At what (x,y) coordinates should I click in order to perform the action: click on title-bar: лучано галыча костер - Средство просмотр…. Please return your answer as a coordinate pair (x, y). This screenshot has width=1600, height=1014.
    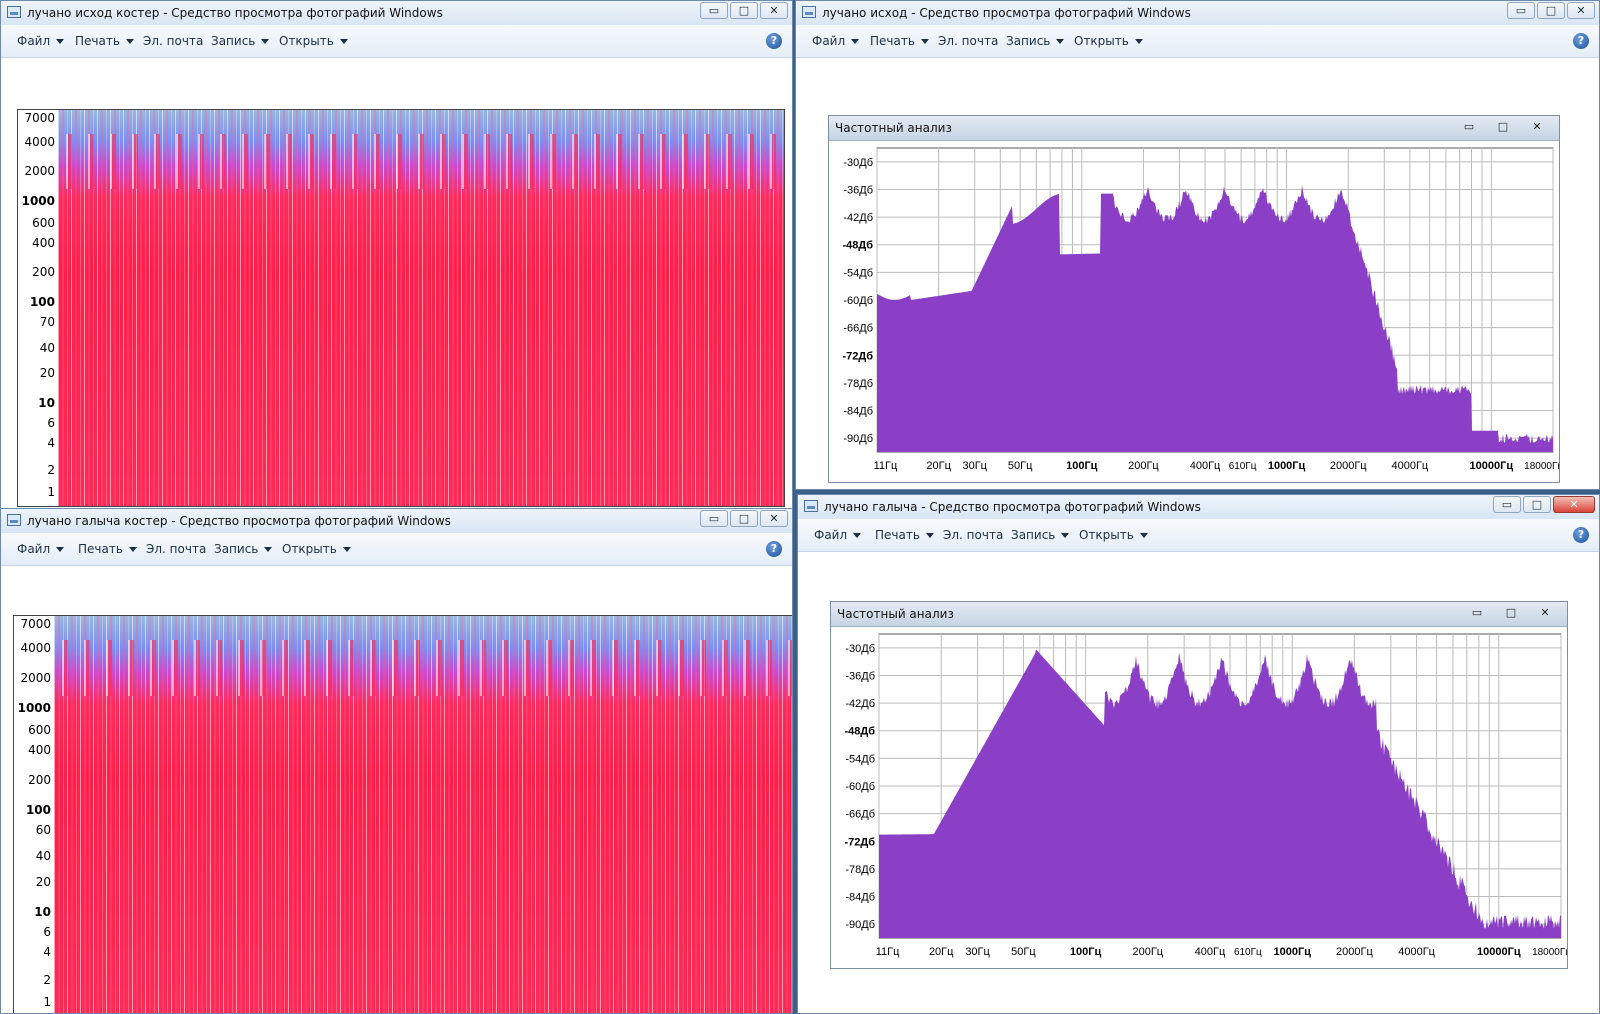
    Looking at the image, I should click on (396, 521).